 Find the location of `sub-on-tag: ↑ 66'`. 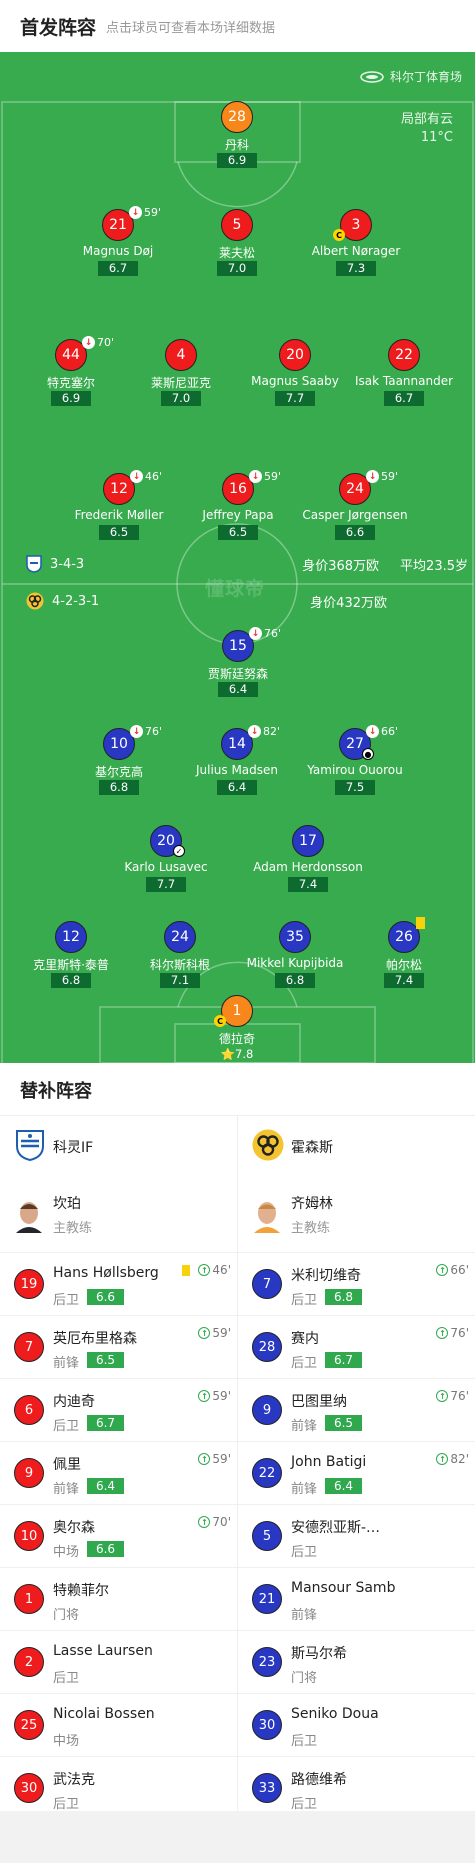

sub-on-tag: ↑ 66' is located at coordinates (452, 1270).